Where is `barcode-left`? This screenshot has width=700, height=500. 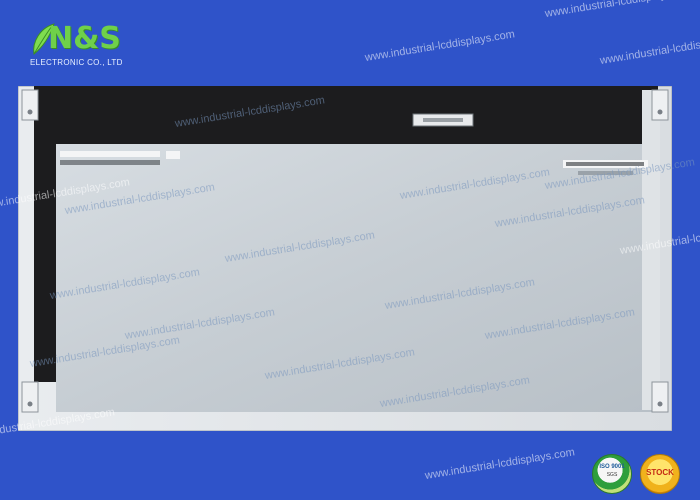 barcode-left is located at coordinates (110, 162).